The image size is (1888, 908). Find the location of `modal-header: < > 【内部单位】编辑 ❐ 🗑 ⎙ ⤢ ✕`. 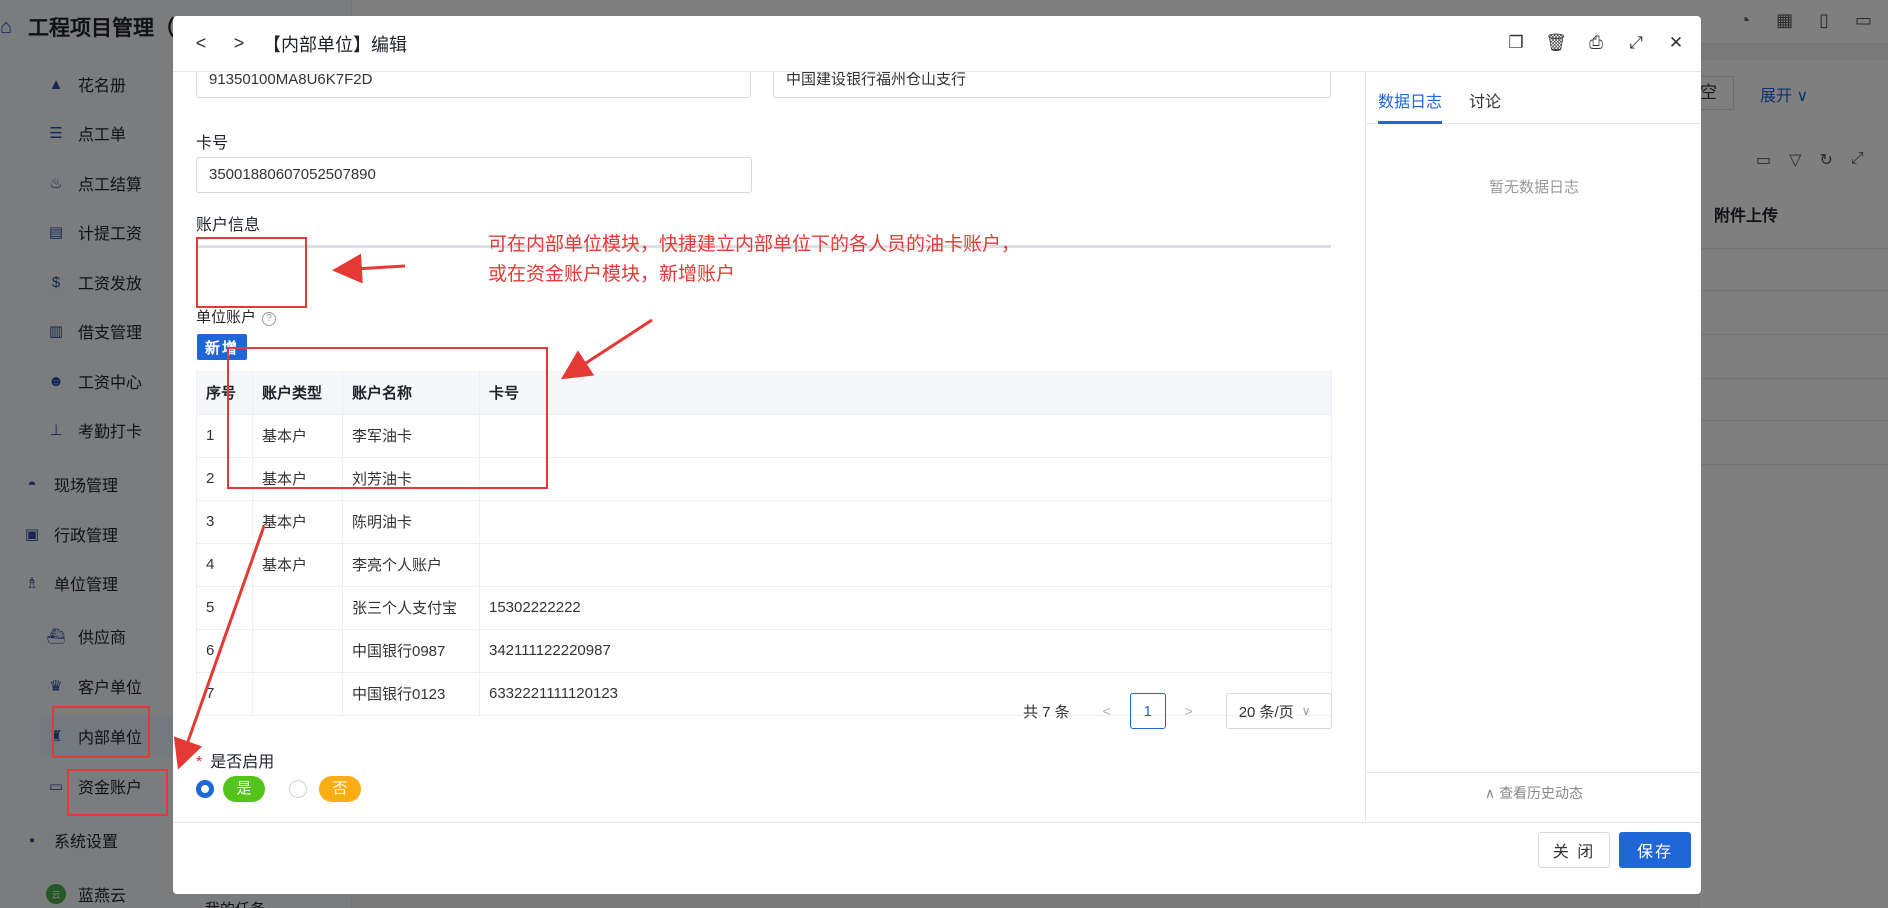

modal-header: < > 【内部单位】编辑 ❐ 🗑 ⎙ ⤢ ✕ is located at coordinates (937, 44).